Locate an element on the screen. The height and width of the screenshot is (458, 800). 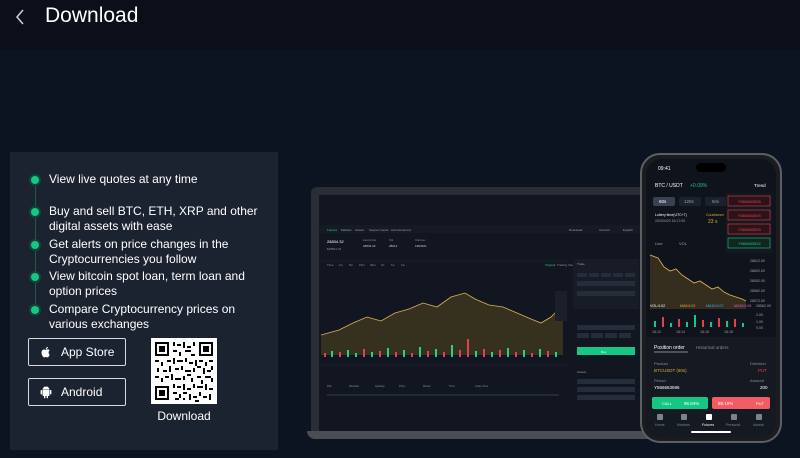
web-buy-label: Buy is located at coordinates (604, 352).